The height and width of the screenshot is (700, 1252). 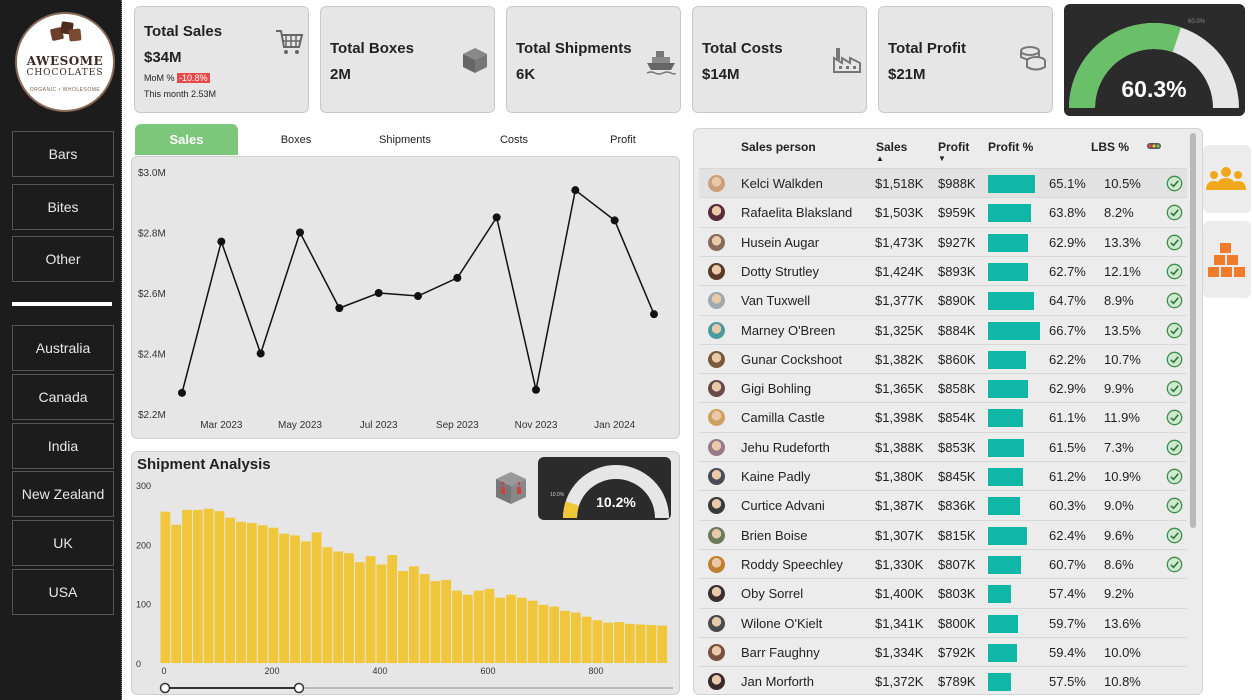 I want to click on filter-button-usa: USA, so click(x=63, y=592).